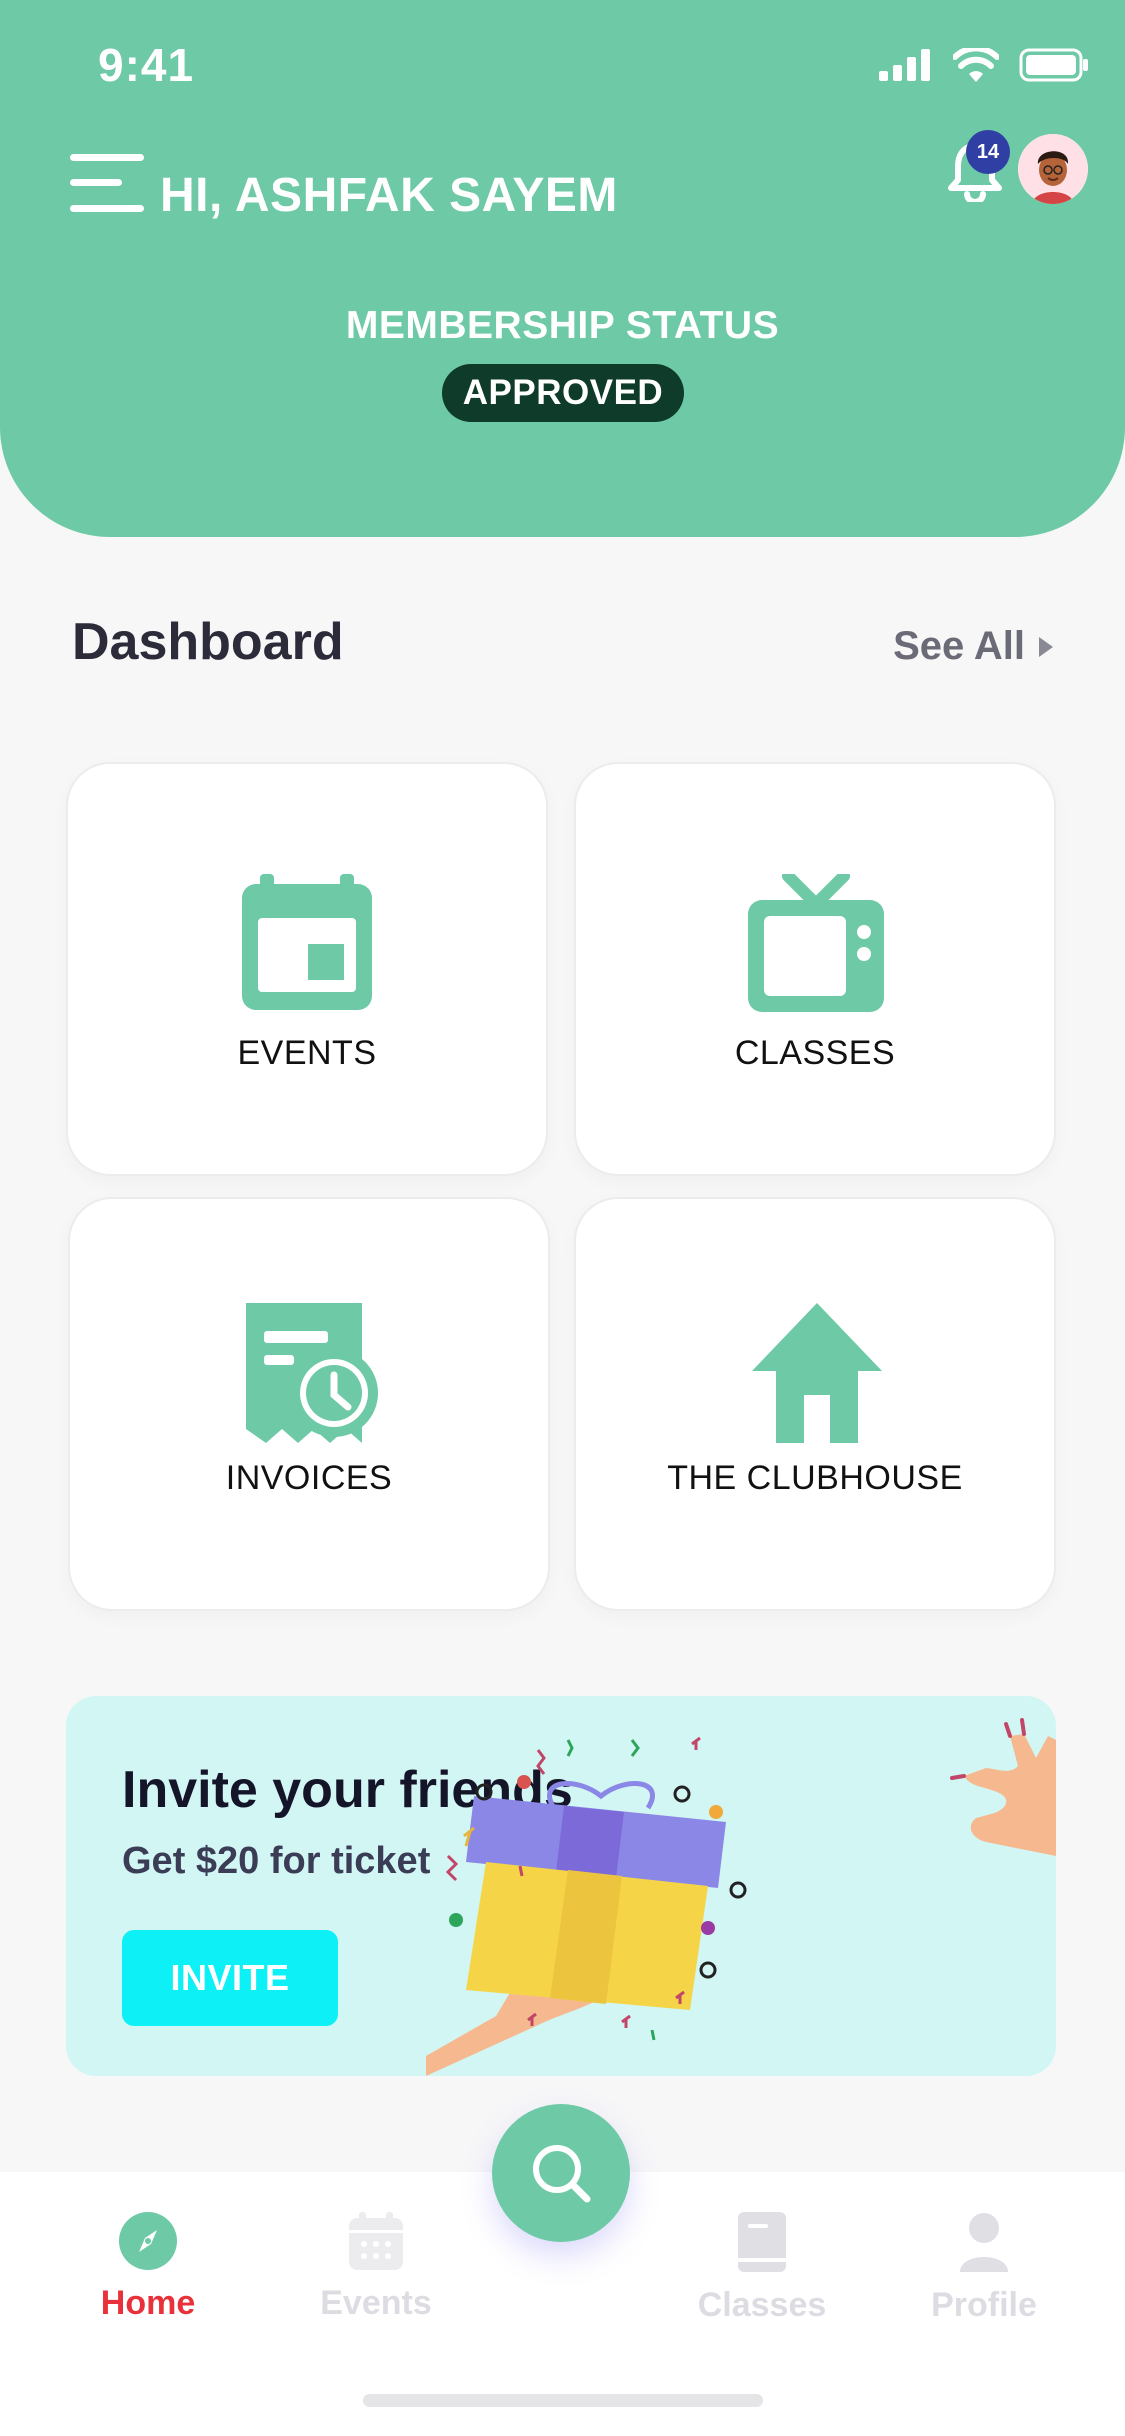 The width and height of the screenshot is (1125, 2436). Describe the element at coordinates (816, 943) in the screenshot. I see `tv-icon` at that location.